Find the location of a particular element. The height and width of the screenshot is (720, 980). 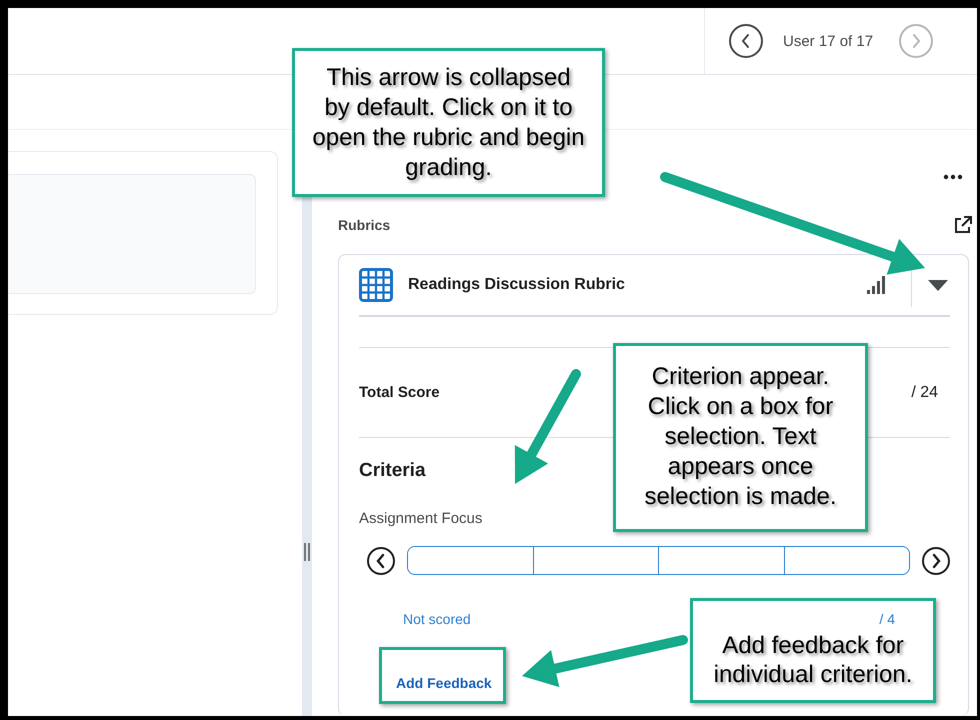

callout-note: This arrow is collapsed by default. Click on it to open the rubric and begin grading. is located at coordinates (448, 122).